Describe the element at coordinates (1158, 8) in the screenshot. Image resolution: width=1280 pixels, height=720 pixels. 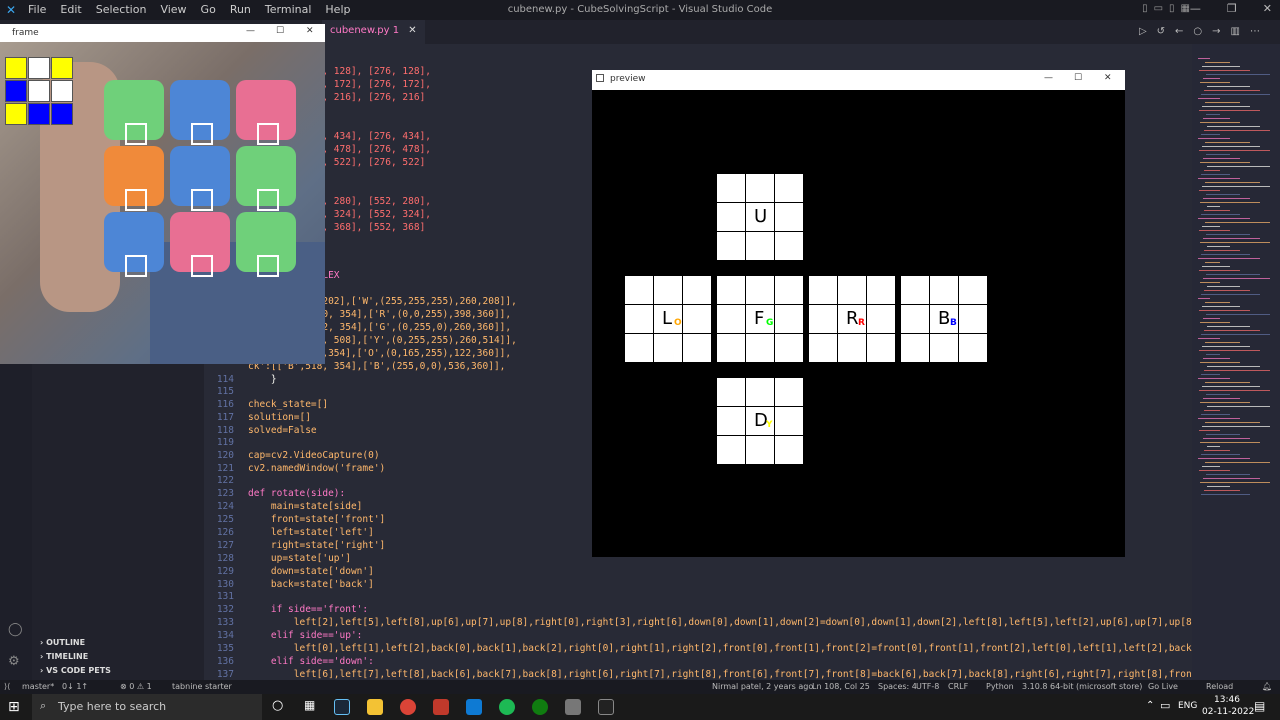
I see `toggle-panel-icon: ▭` at that location.